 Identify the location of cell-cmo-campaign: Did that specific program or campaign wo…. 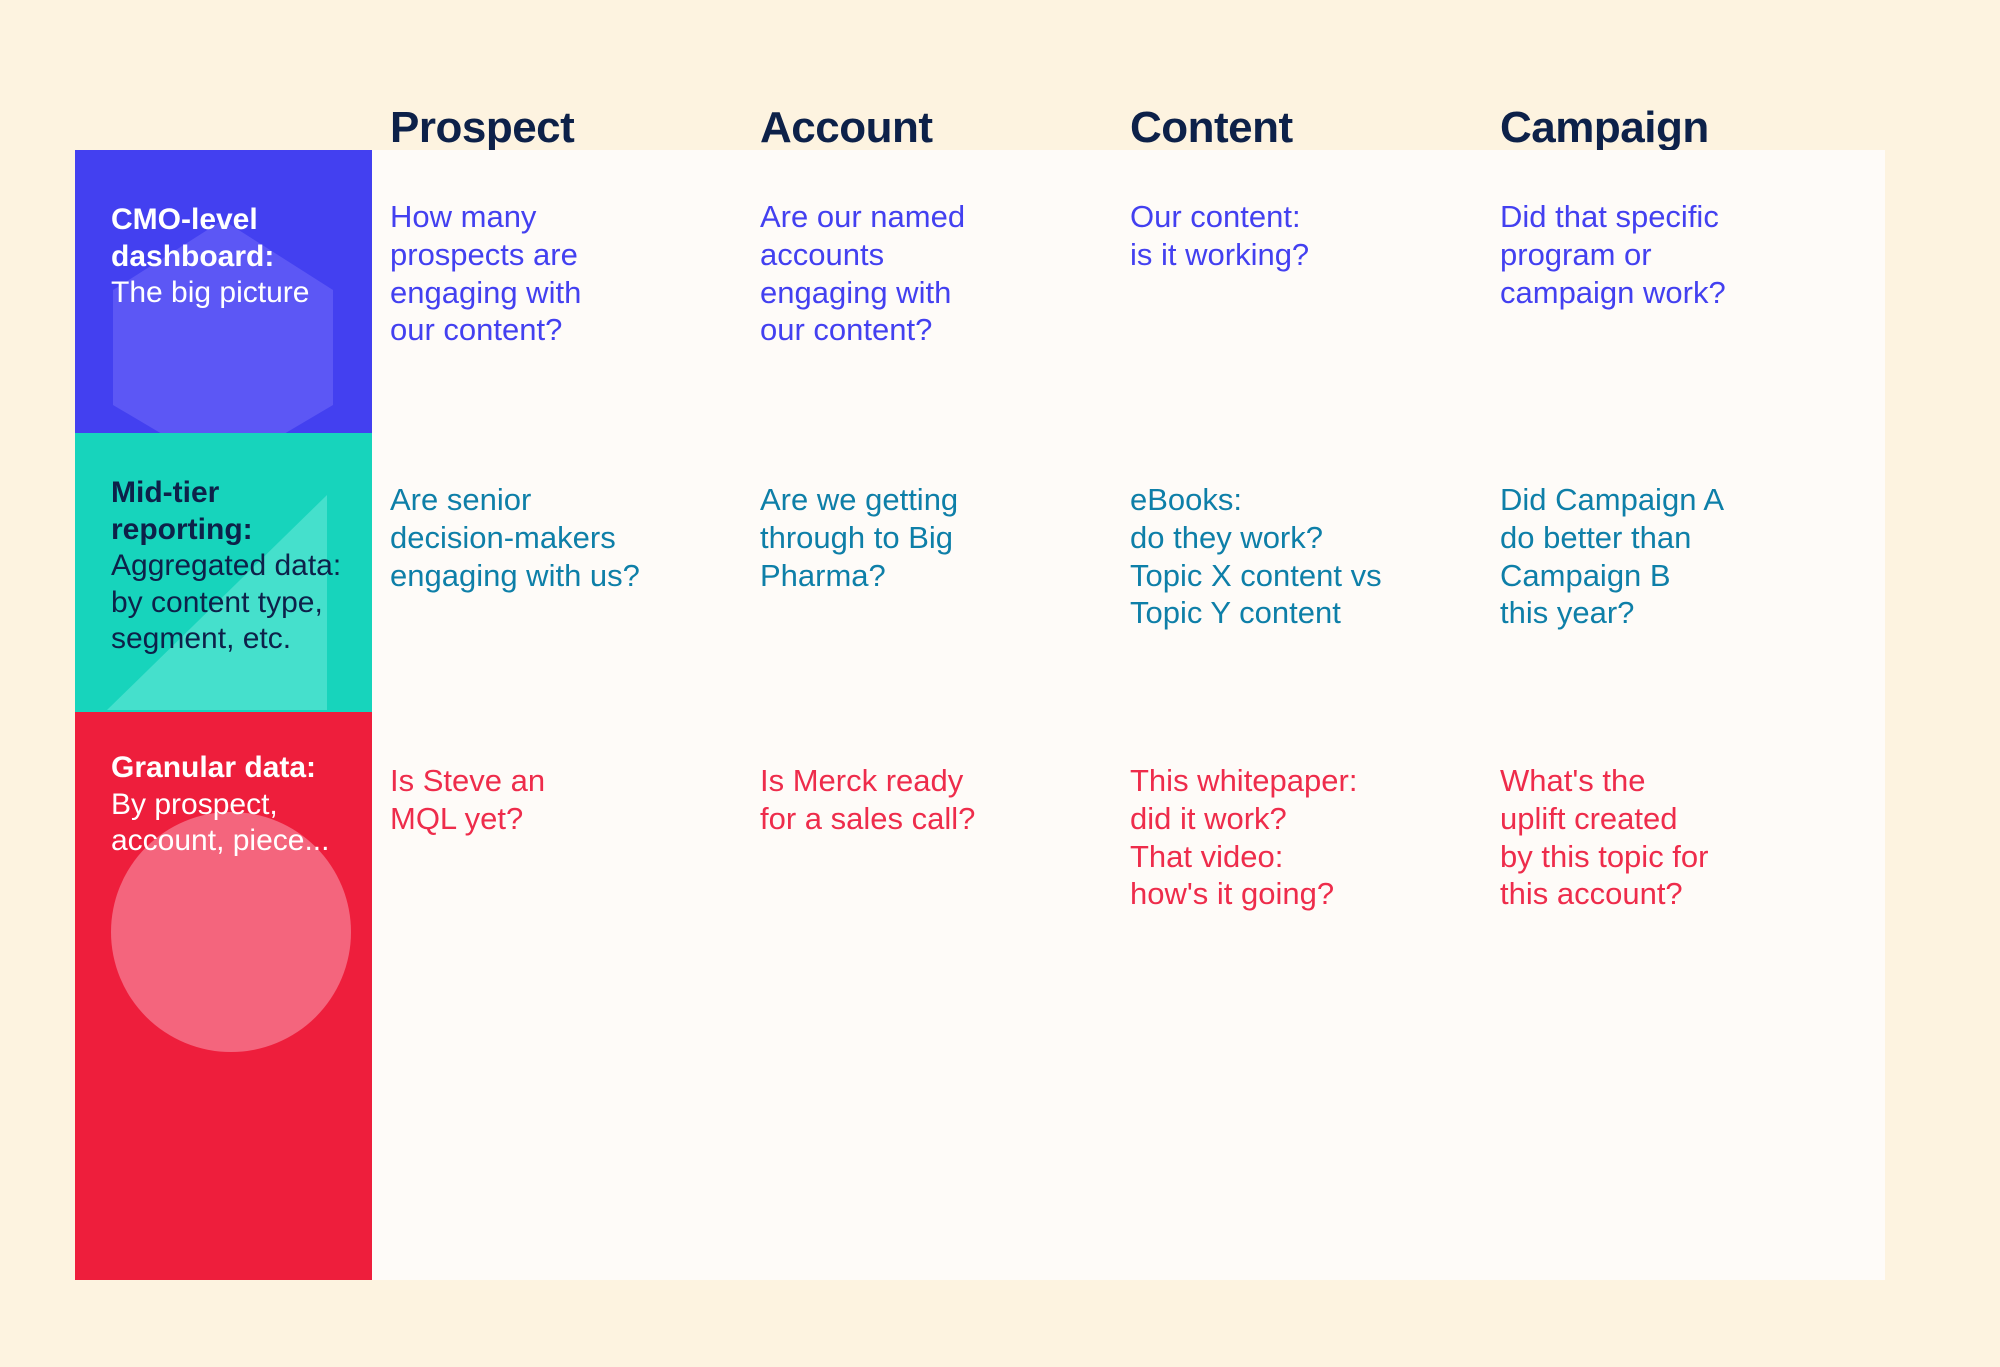
(1613, 254).